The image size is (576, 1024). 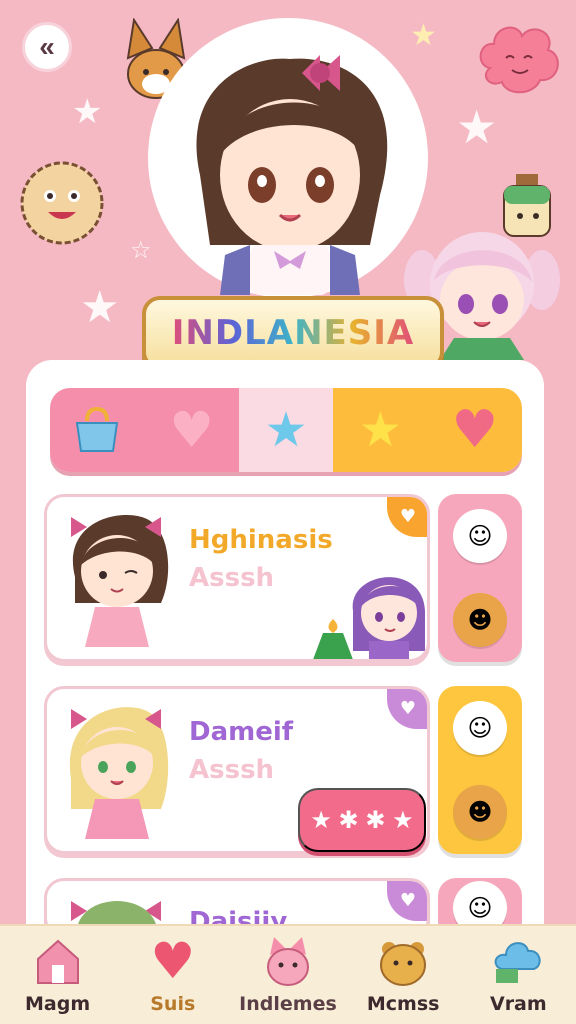 I want to click on banner-title: INDLANESIA, so click(x=293, y=333).